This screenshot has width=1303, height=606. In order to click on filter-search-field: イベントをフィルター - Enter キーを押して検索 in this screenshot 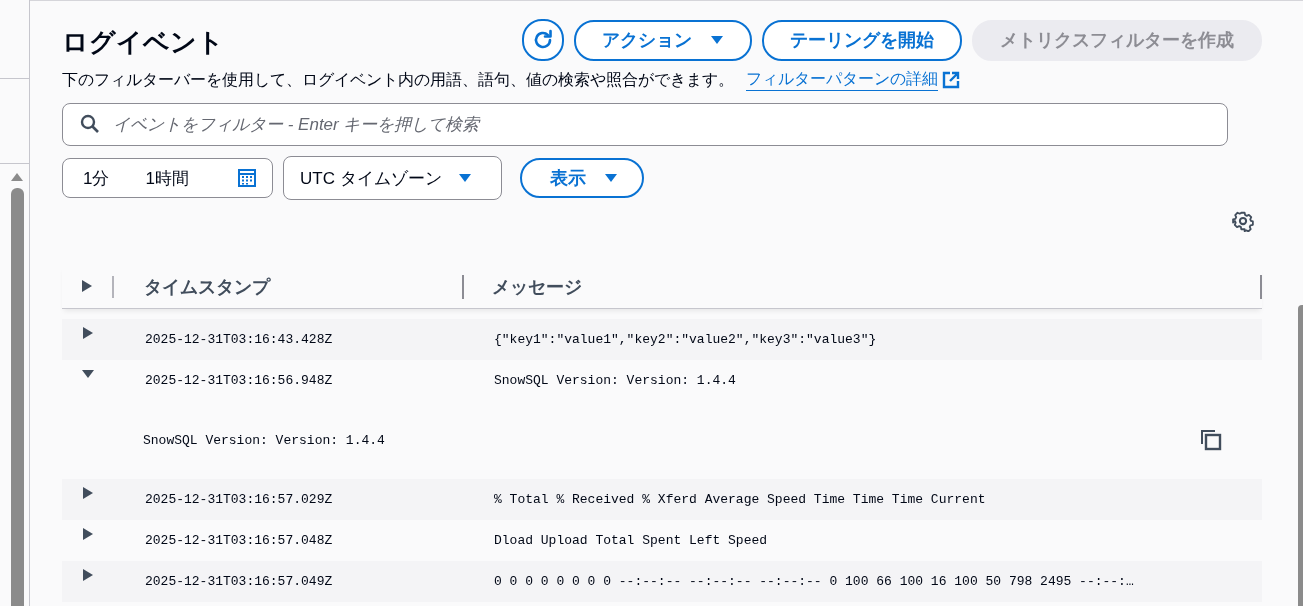, I will do `click(645, 124)`.